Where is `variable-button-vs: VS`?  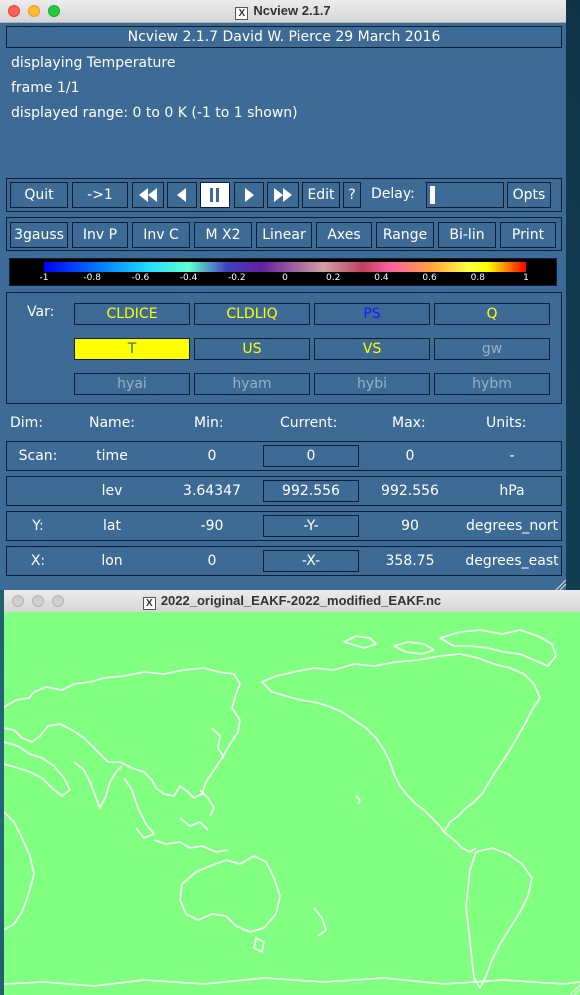
variable-button-vs: VS is located at coordinates (372, 349).